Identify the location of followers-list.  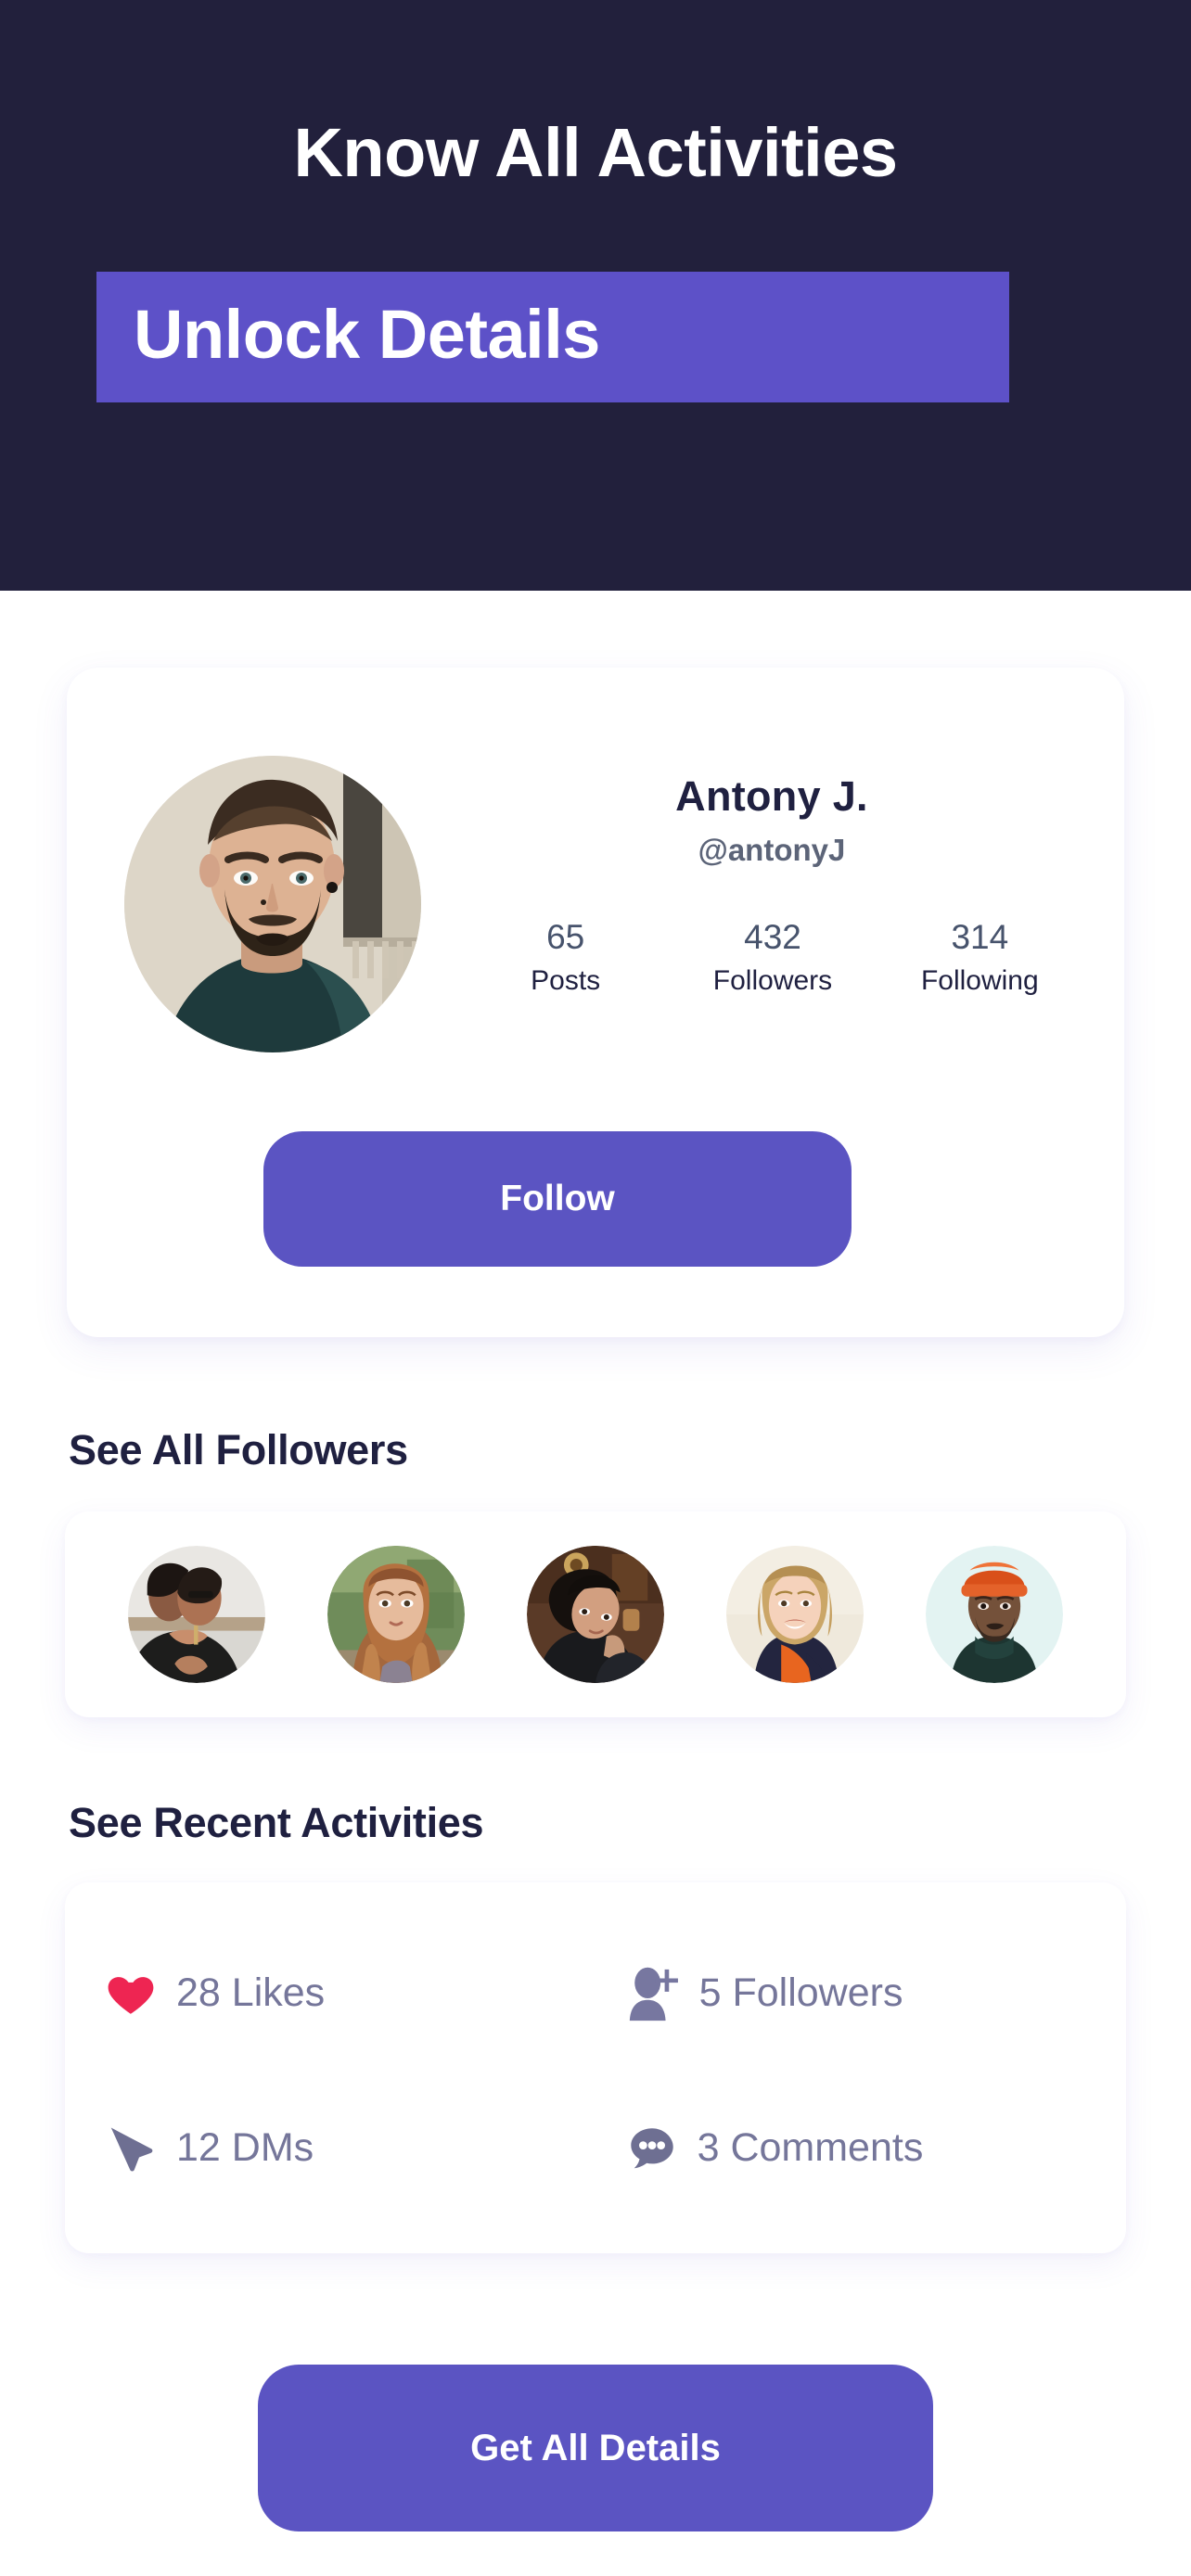
(595, 1614).